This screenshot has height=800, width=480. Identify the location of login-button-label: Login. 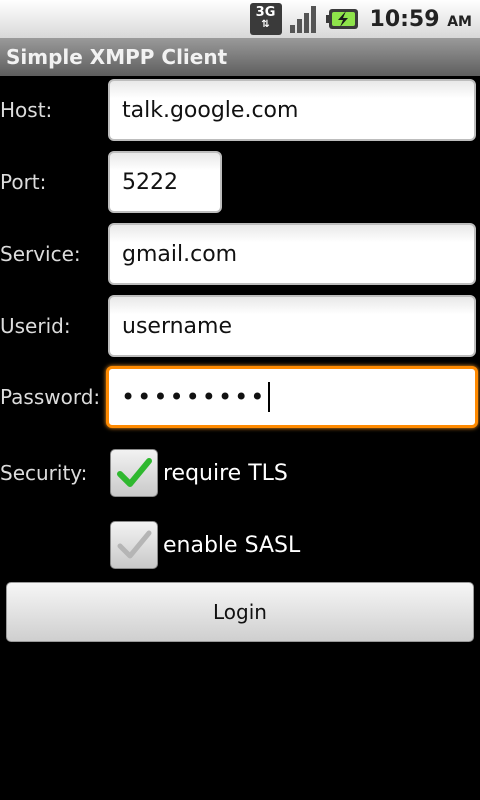
(240, 612).